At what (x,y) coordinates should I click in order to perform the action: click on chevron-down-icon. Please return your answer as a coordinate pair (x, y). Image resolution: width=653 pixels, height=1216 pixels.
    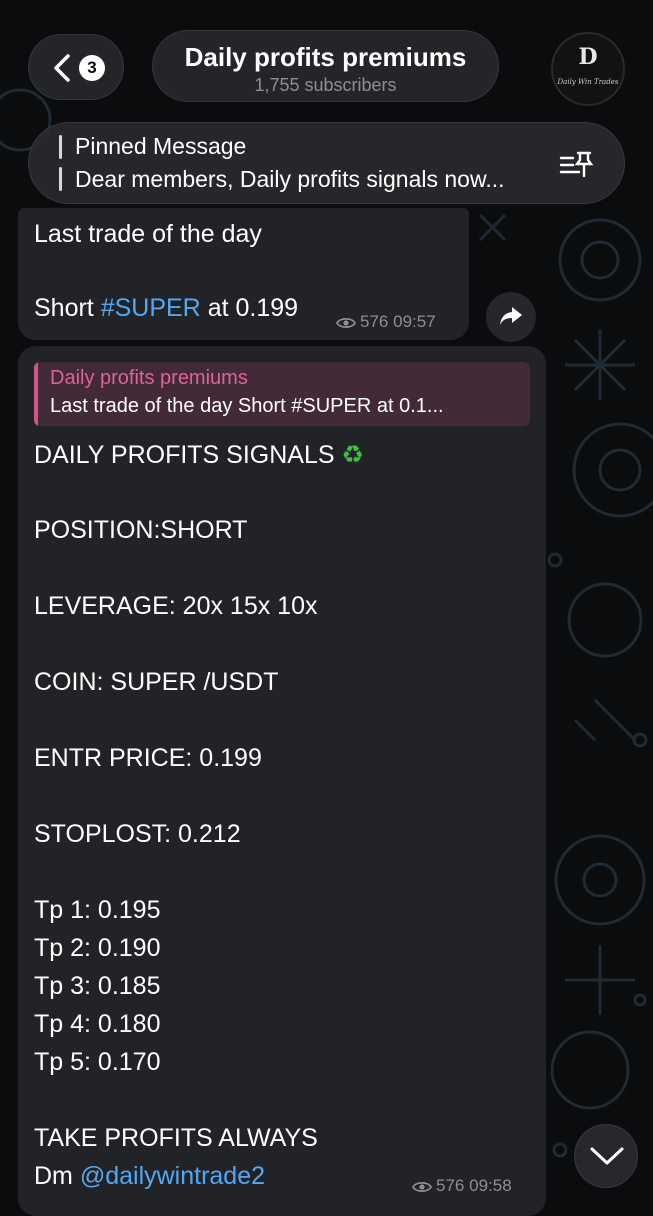
    Looking at the image, I should click on (607, 1156).